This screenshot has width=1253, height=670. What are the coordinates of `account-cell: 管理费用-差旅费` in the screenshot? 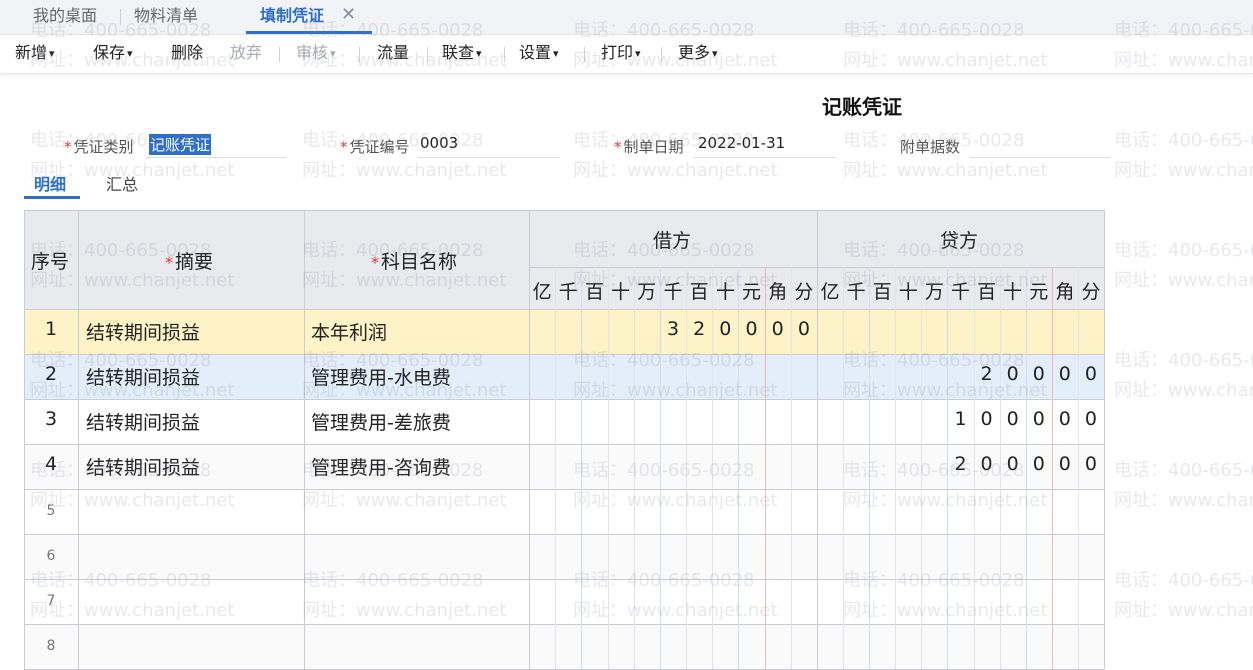 It's located at (381, 421).